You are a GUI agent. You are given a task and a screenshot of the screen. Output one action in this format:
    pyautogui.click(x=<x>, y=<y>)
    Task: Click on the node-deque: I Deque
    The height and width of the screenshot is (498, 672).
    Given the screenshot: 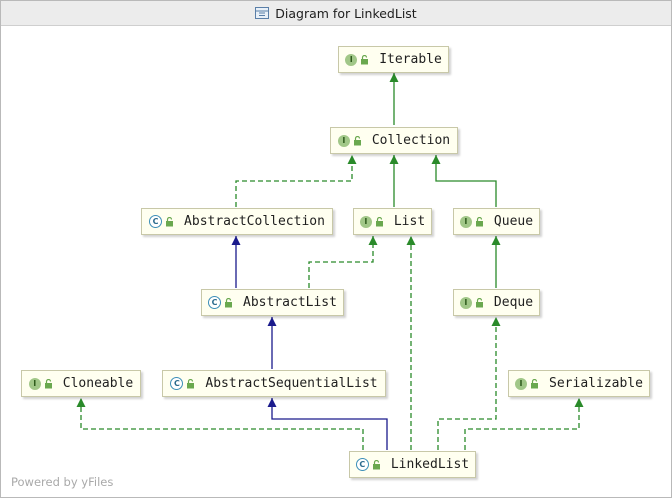 What is the action you would take?
    pyautogui.click(x=496, y=302)
    